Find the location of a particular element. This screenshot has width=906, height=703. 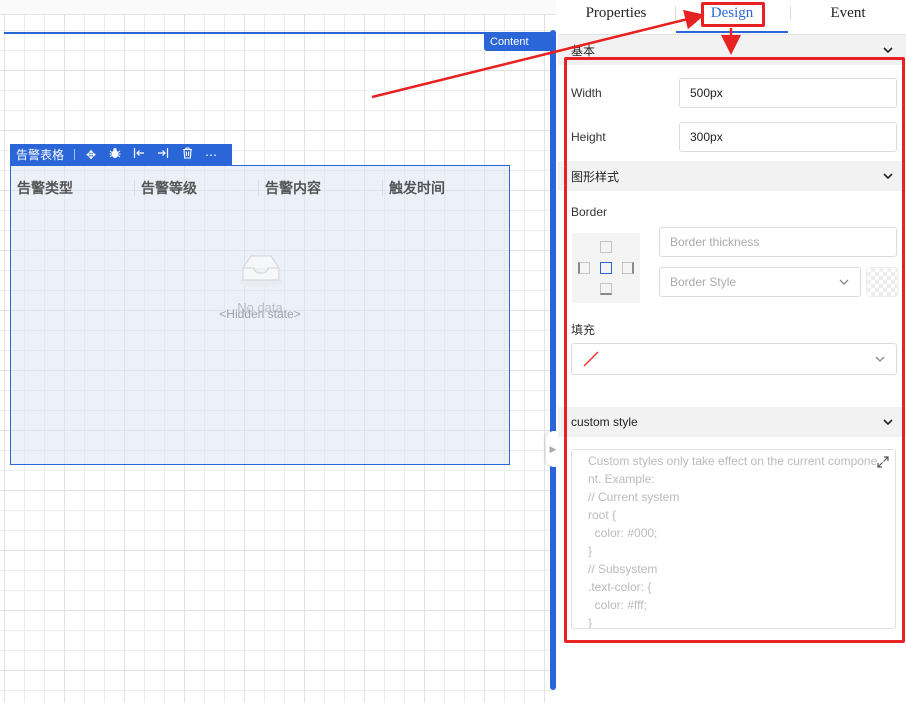

column-header: 告警内容 is located at coordinates (321, 188).